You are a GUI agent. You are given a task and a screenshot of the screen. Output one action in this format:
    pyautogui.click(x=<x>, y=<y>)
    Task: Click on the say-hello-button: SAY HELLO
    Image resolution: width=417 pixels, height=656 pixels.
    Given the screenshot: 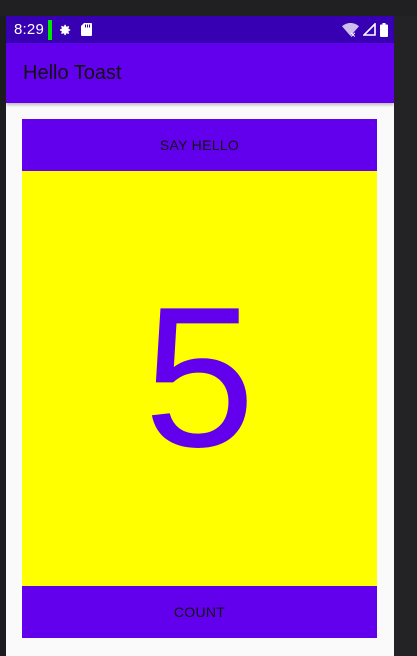 What is the action you would take?
    pyautogui.click(x=199, y=145)
    